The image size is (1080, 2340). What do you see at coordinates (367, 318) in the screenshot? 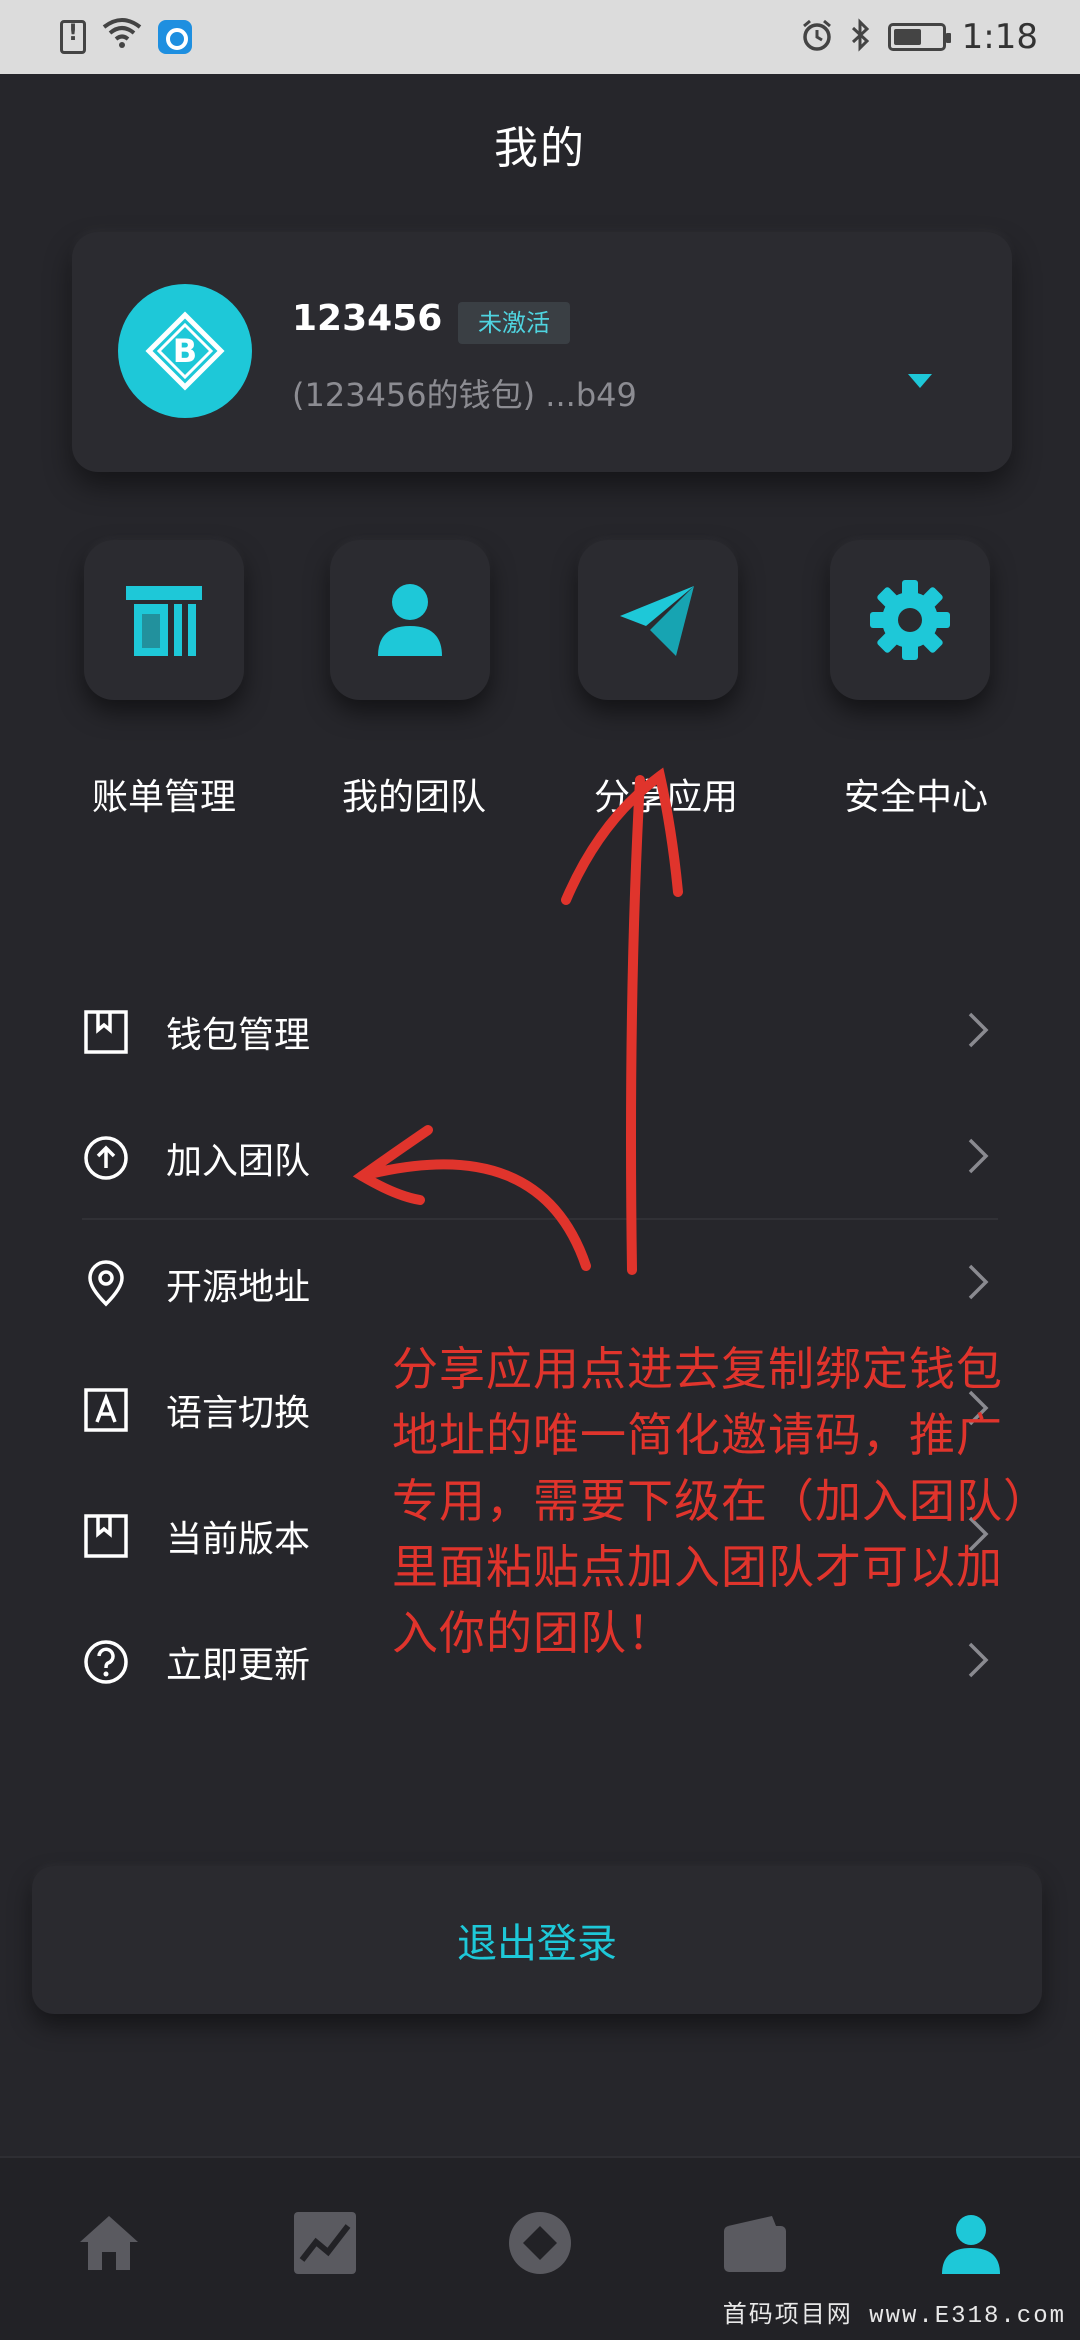
I see `username: 123456` at bounding box center [367, 318].